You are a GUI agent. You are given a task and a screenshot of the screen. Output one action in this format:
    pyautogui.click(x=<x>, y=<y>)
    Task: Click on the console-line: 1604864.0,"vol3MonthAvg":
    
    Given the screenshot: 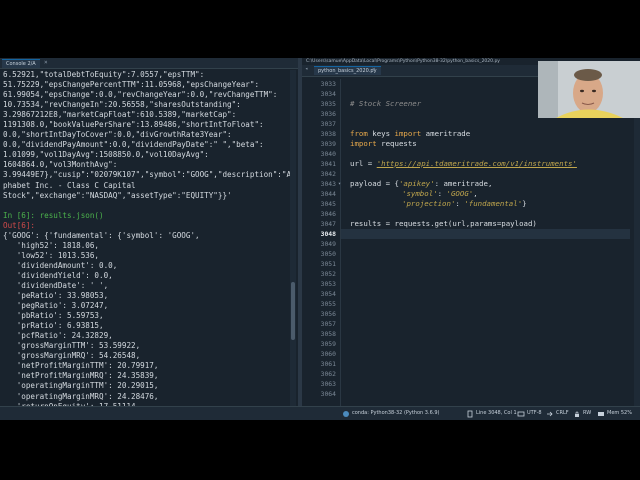 What is the action you would take?
    pyautogui.click(x=60, y=165)
    